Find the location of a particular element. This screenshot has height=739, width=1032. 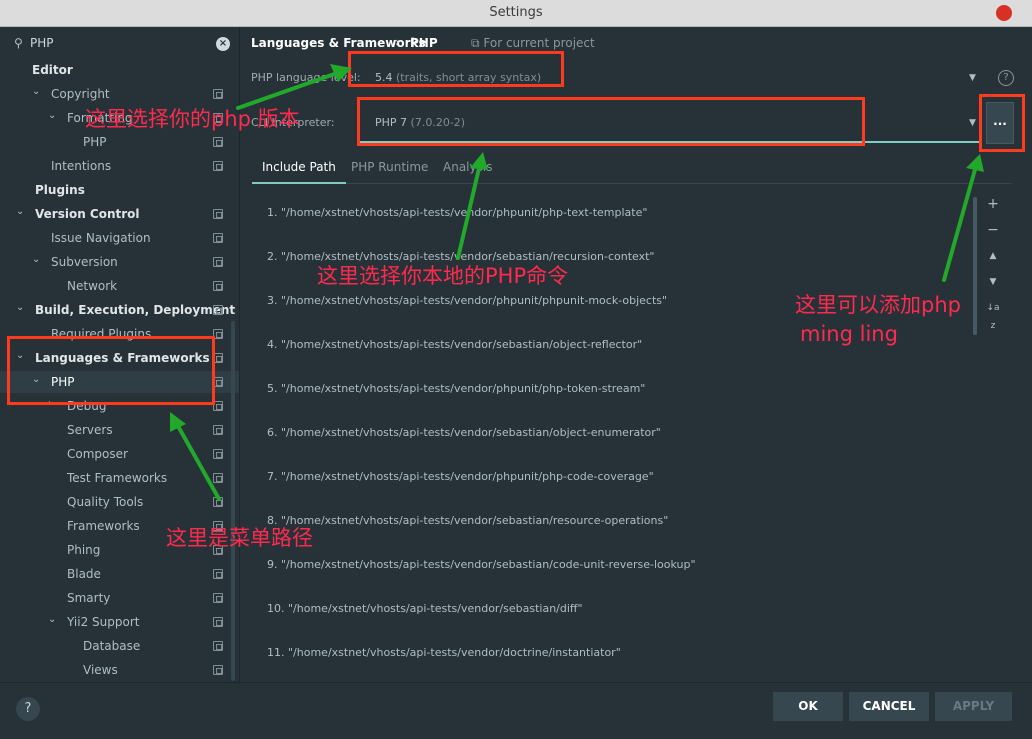

tab-analysis: Analysis is located at coordinates (467, 170).